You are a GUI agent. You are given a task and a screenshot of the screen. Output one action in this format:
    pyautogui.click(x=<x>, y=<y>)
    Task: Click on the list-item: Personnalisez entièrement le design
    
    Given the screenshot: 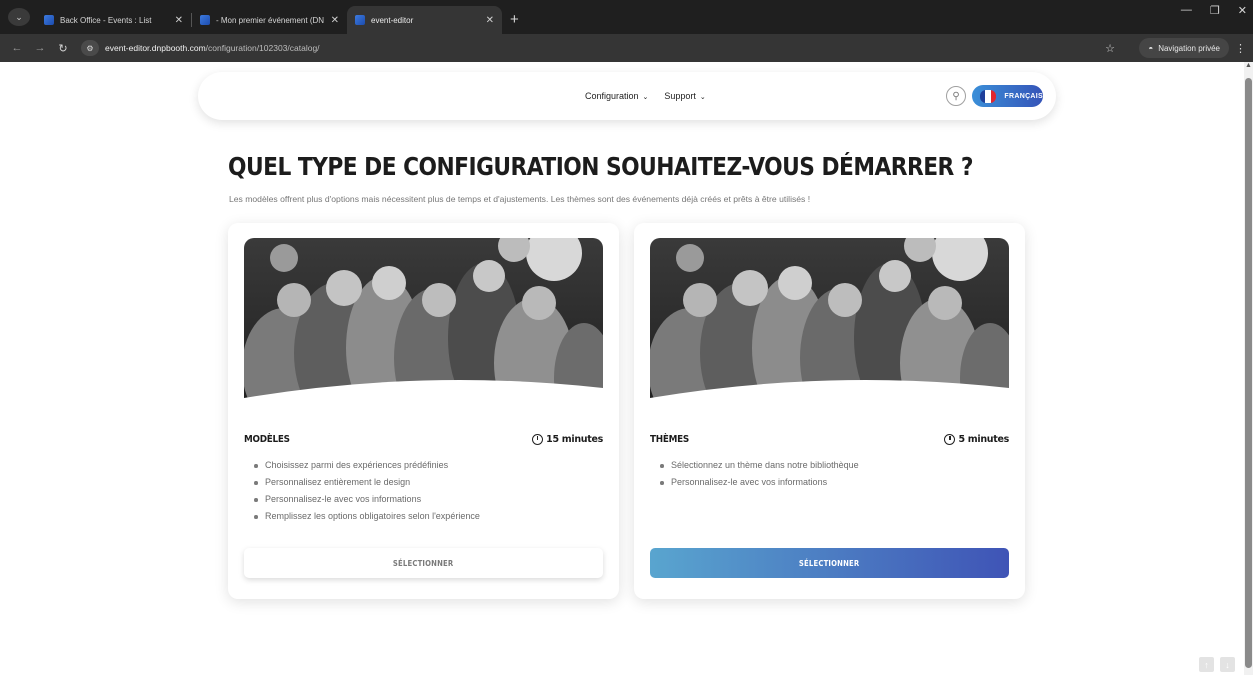 What is the action you would take?
    pyautogui.click(x=366, y=482)
    